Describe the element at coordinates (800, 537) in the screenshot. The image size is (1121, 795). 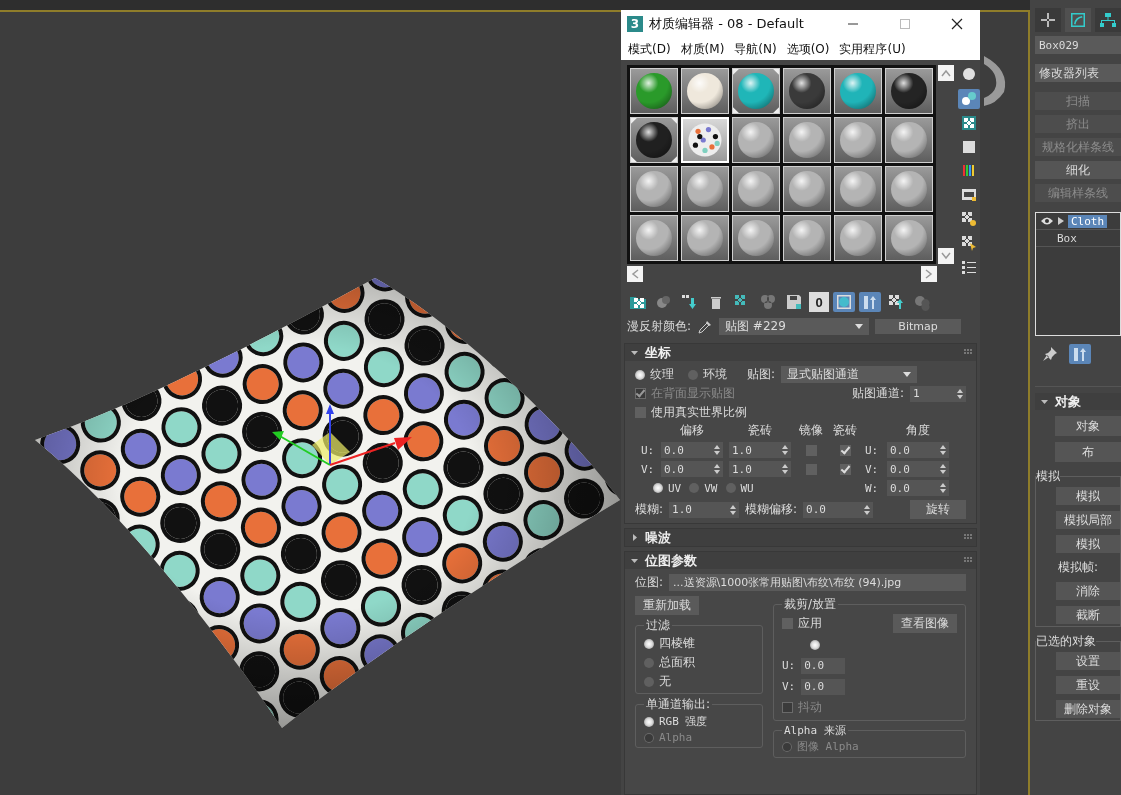
I see `rollout-header: 噪波` at that location.